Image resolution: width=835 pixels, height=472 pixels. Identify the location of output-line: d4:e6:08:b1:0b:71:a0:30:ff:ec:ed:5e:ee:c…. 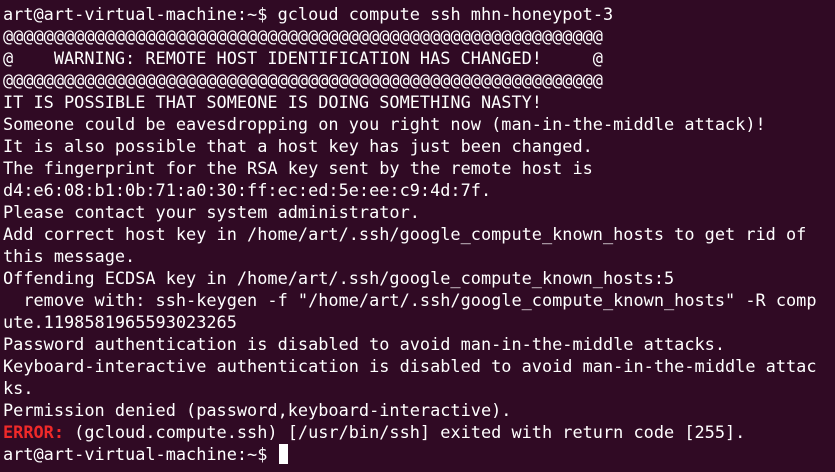
(247, 190).